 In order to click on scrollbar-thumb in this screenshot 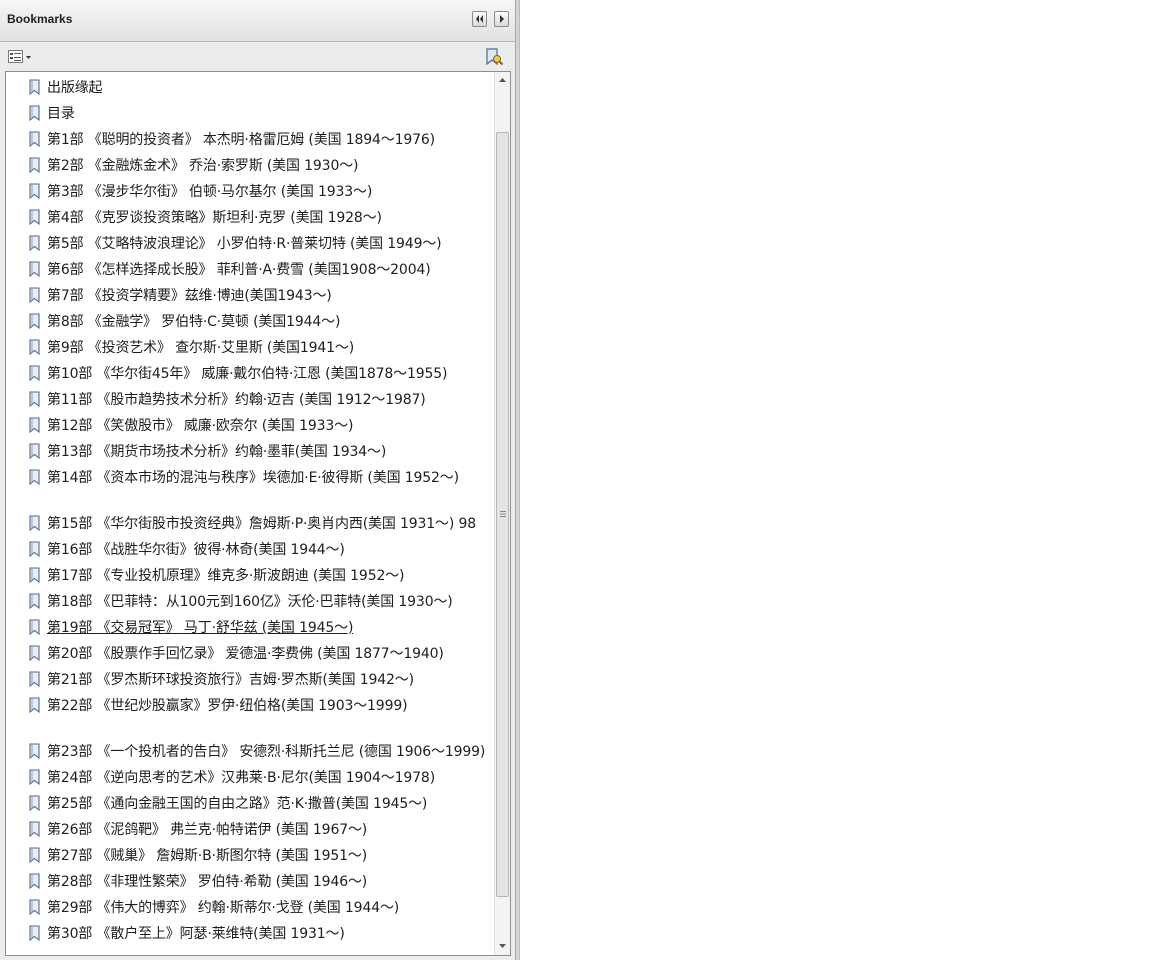, I will do `click(502, 514)`.